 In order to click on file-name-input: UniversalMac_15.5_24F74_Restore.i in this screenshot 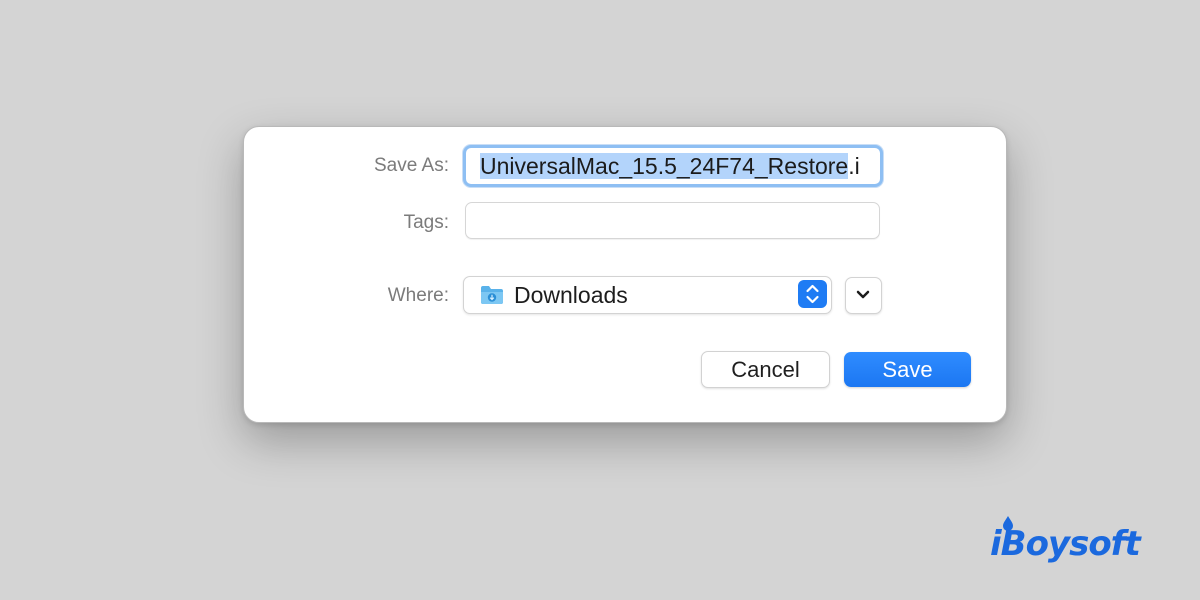, I will do `click(673, 166)`.